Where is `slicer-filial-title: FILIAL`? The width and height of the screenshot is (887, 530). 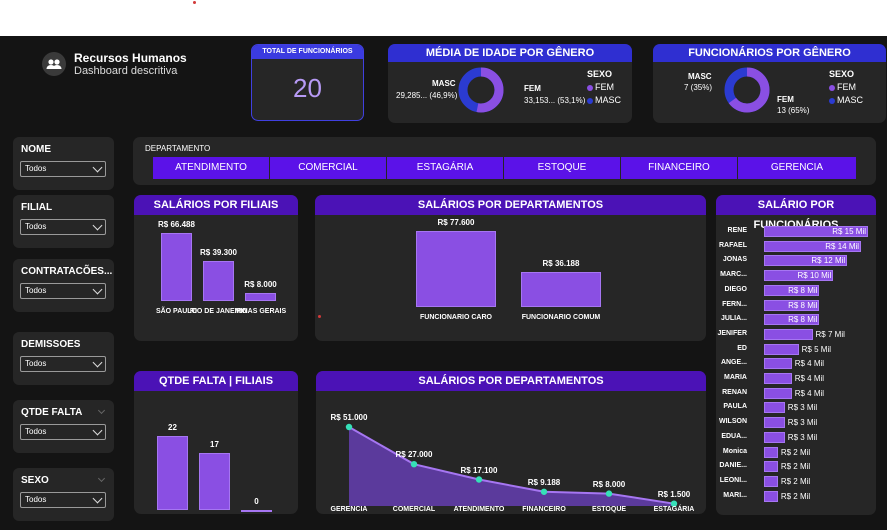 slicer-filial-title: FILIAL is located at coordinates (37, 207).